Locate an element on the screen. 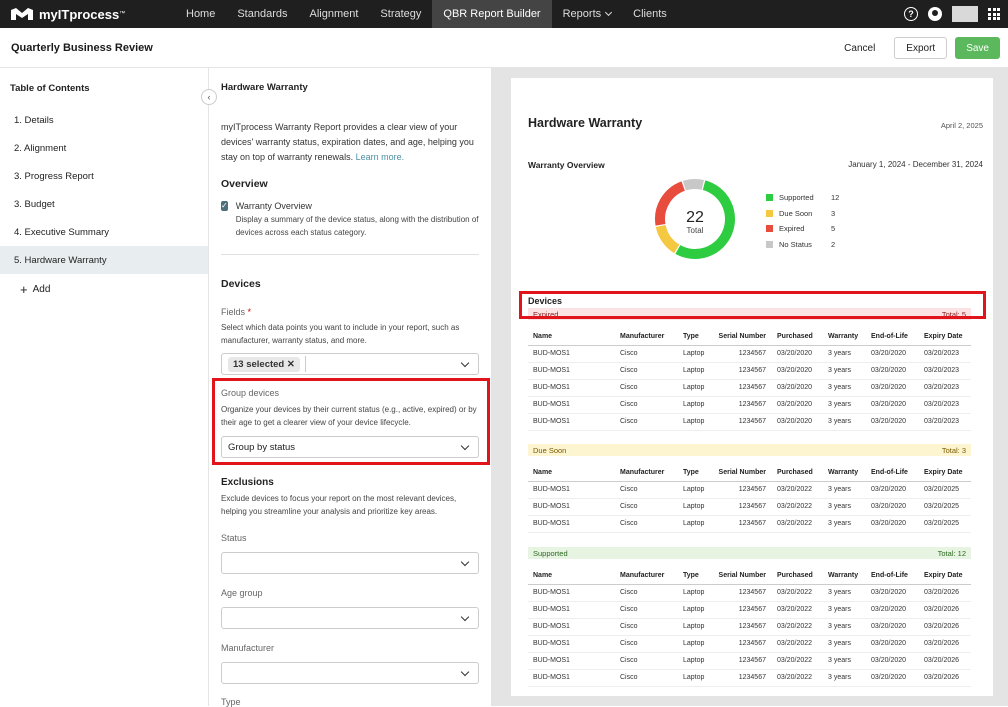  group-total: Total: 5 is located at coordinates (953, 314).